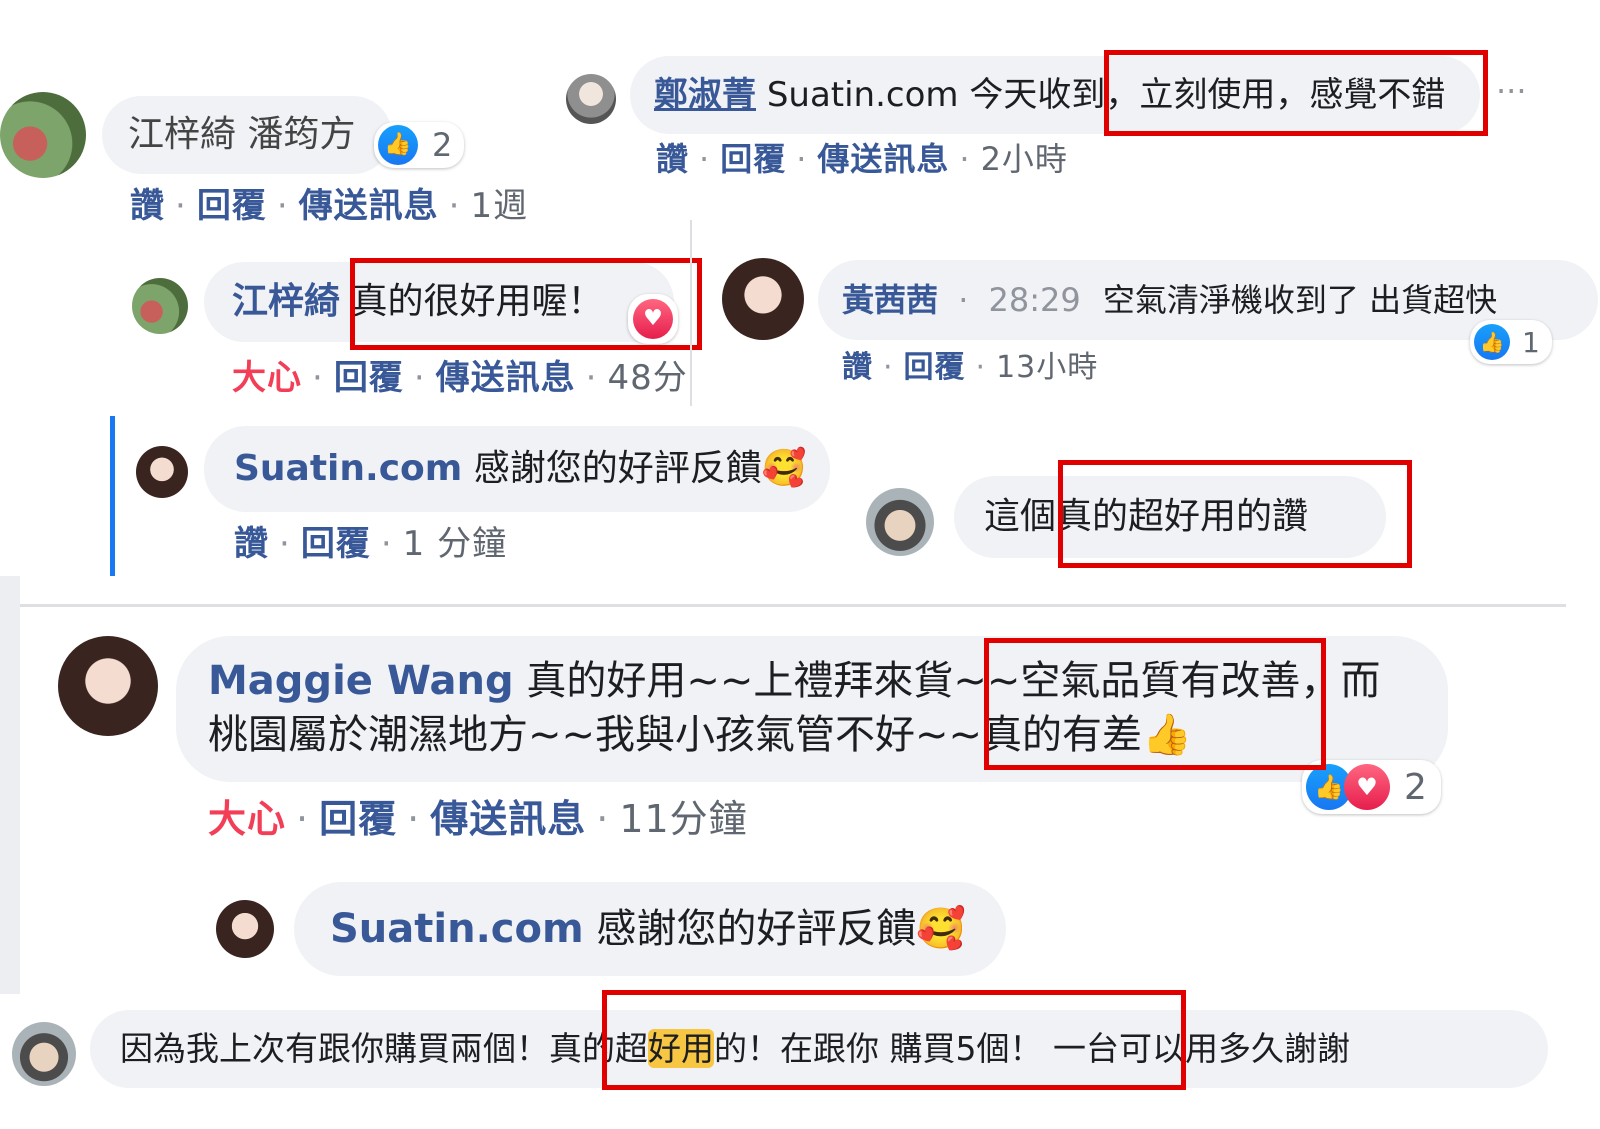  I want to click on comment-author: 江梓綺, so click(286, 301).